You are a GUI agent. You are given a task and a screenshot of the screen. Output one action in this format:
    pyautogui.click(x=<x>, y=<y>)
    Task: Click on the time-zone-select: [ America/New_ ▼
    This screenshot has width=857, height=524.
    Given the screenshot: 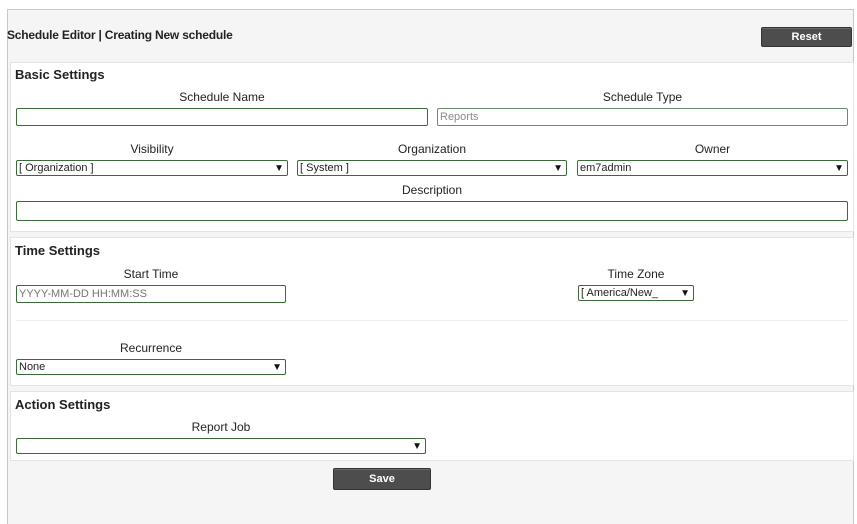 What is the action you would take?
    pyautogui.click(x=636, y=293)
    